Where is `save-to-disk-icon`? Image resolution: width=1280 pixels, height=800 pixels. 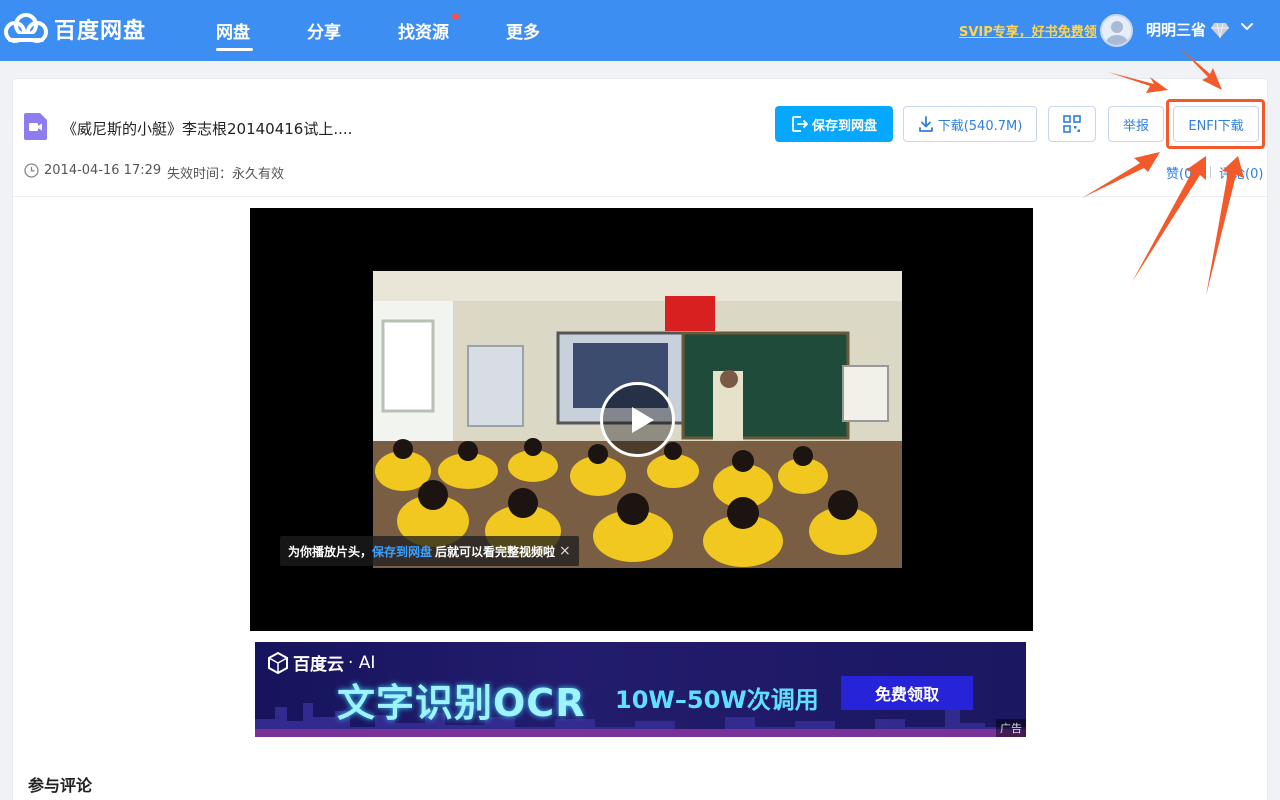 save-to-disk-icon is located at coordinates (800, 124).